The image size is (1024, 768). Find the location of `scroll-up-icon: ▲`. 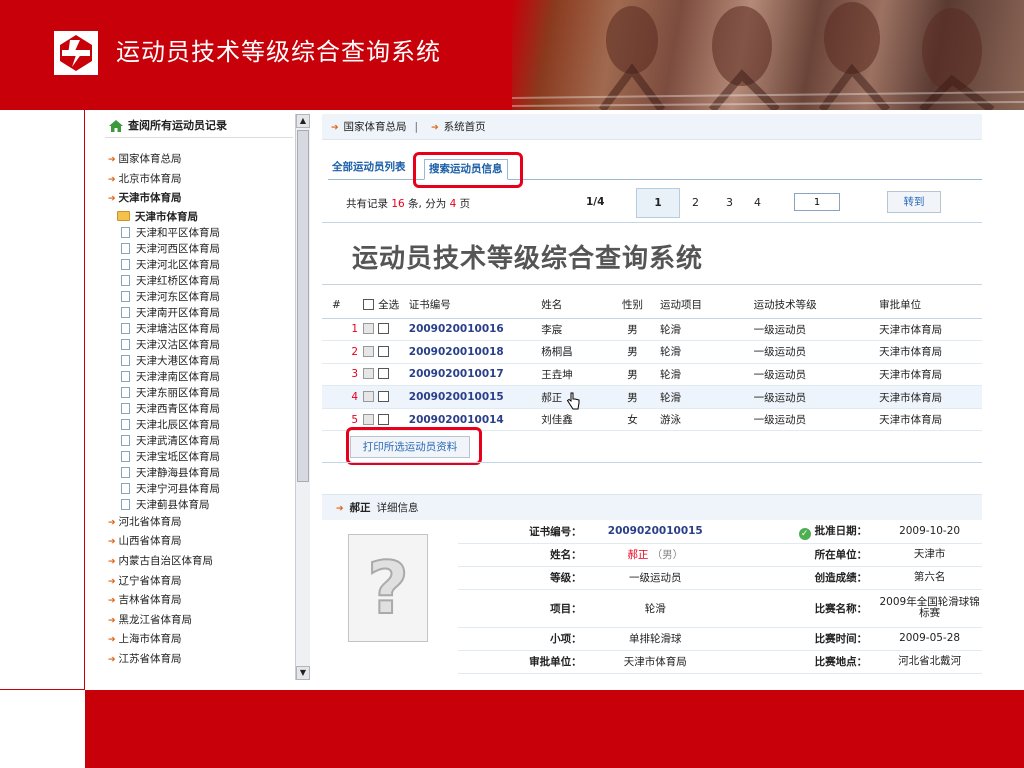

scroll-up-icon: ▲ is located at coordinates (303, 121).